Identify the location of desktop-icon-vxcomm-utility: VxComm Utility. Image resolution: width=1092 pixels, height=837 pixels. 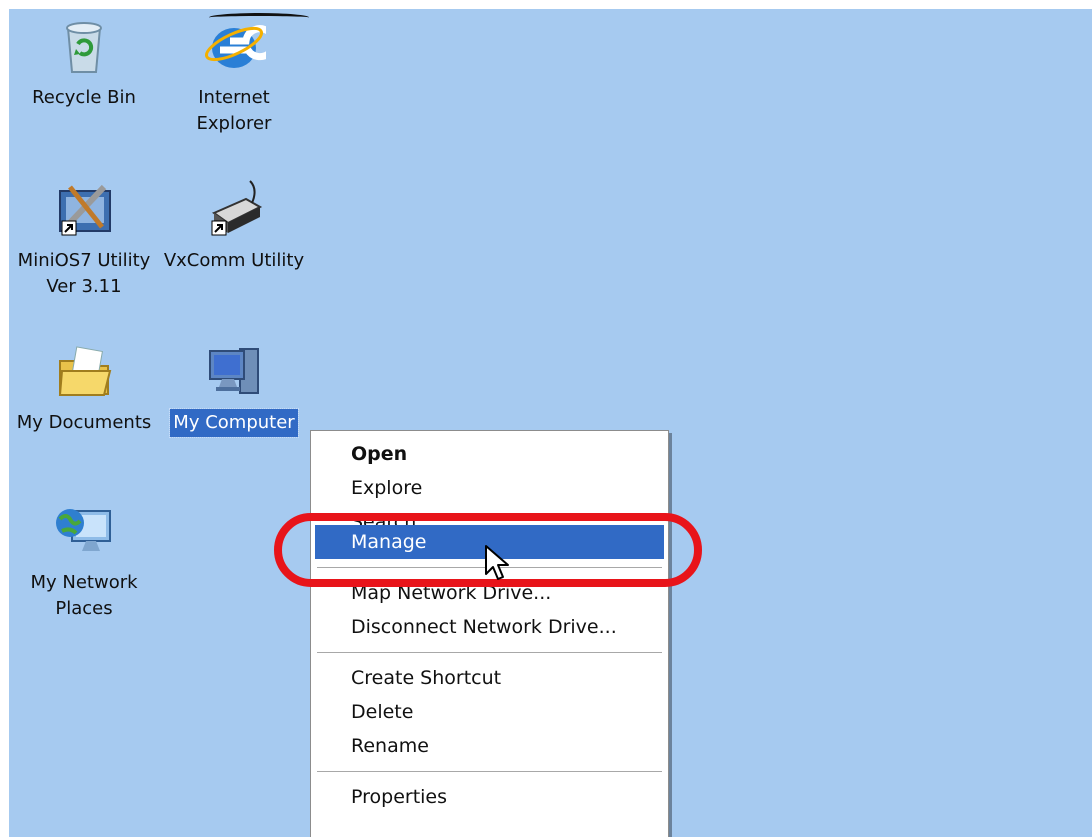
(234, 226).